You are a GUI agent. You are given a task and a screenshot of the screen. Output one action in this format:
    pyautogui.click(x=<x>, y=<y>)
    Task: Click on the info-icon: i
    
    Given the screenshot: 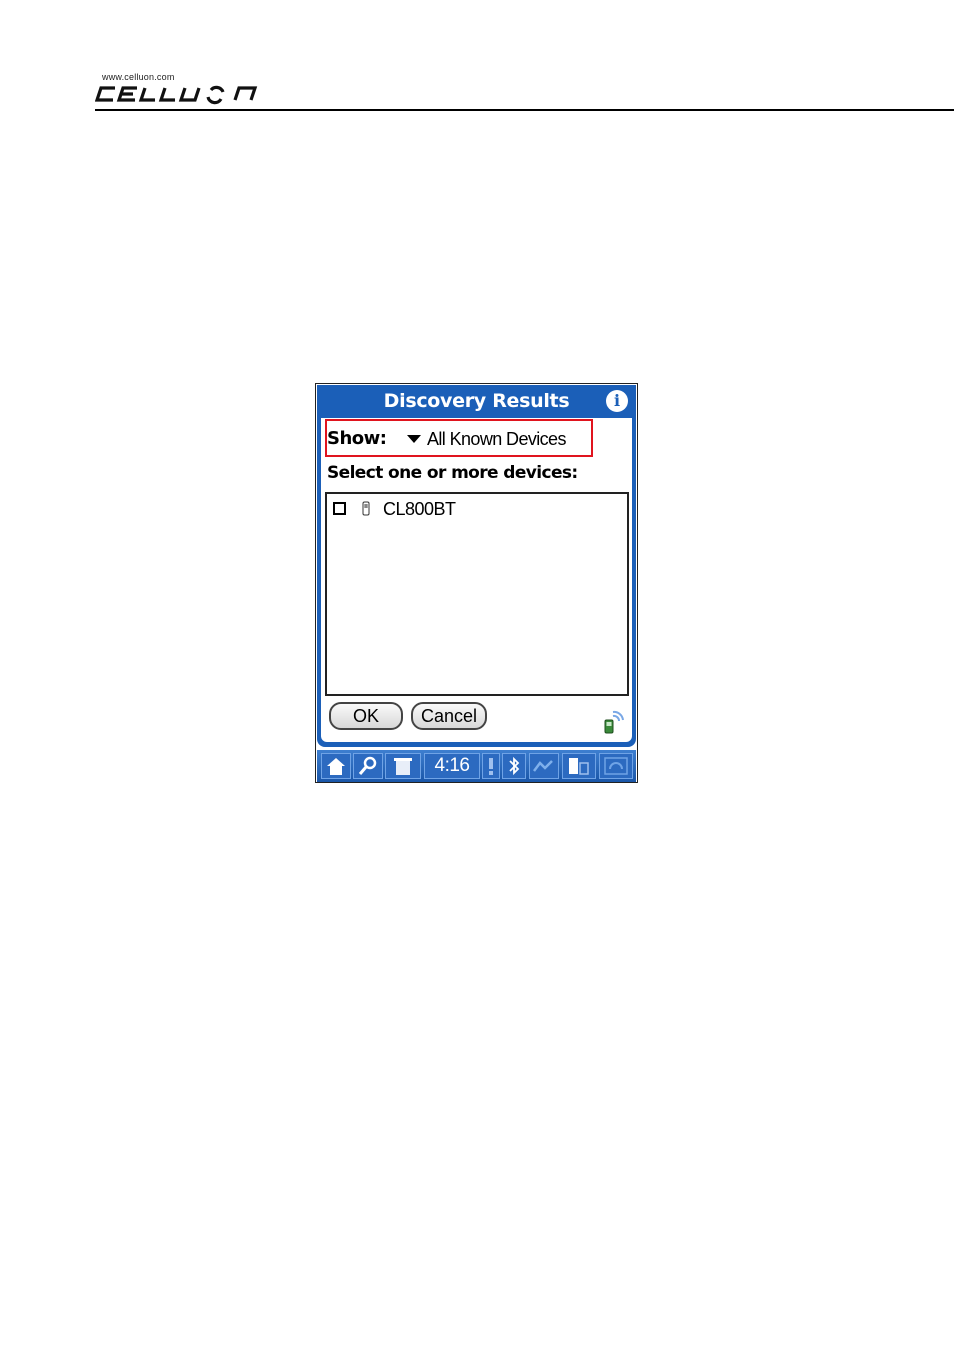 What is the action you would take?
    pyautogui.click(x=617, y=401)
    